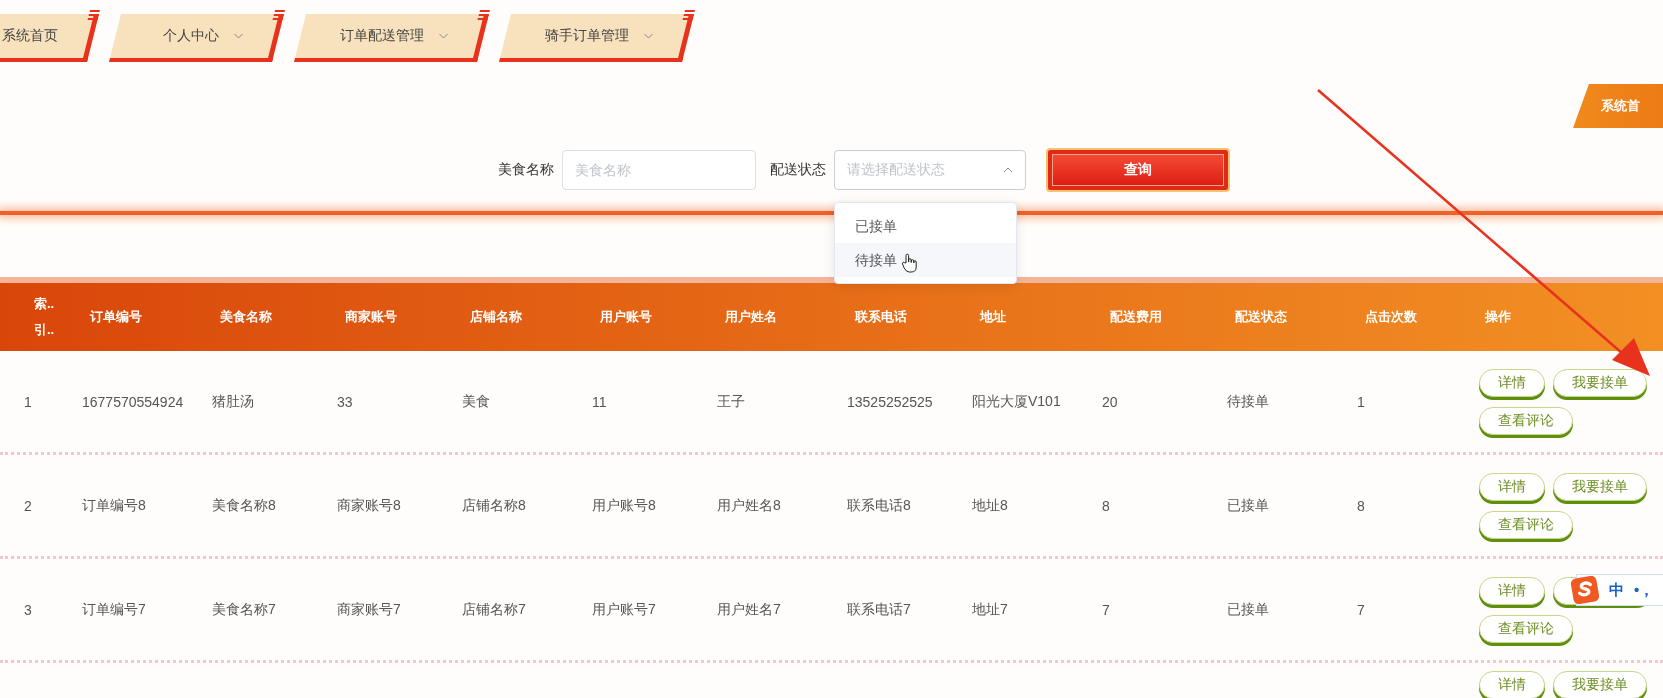 This screenshot has width=1663, height=698. Describe the element at coordinates (244, 505) in the screenshot. I see `table-cell: 美食名称8` at that location.